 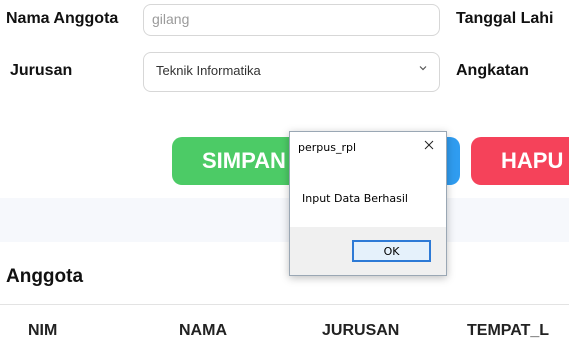 I want to click on column-header-jurusan: JURUSAN, so click(x=361, y=330).